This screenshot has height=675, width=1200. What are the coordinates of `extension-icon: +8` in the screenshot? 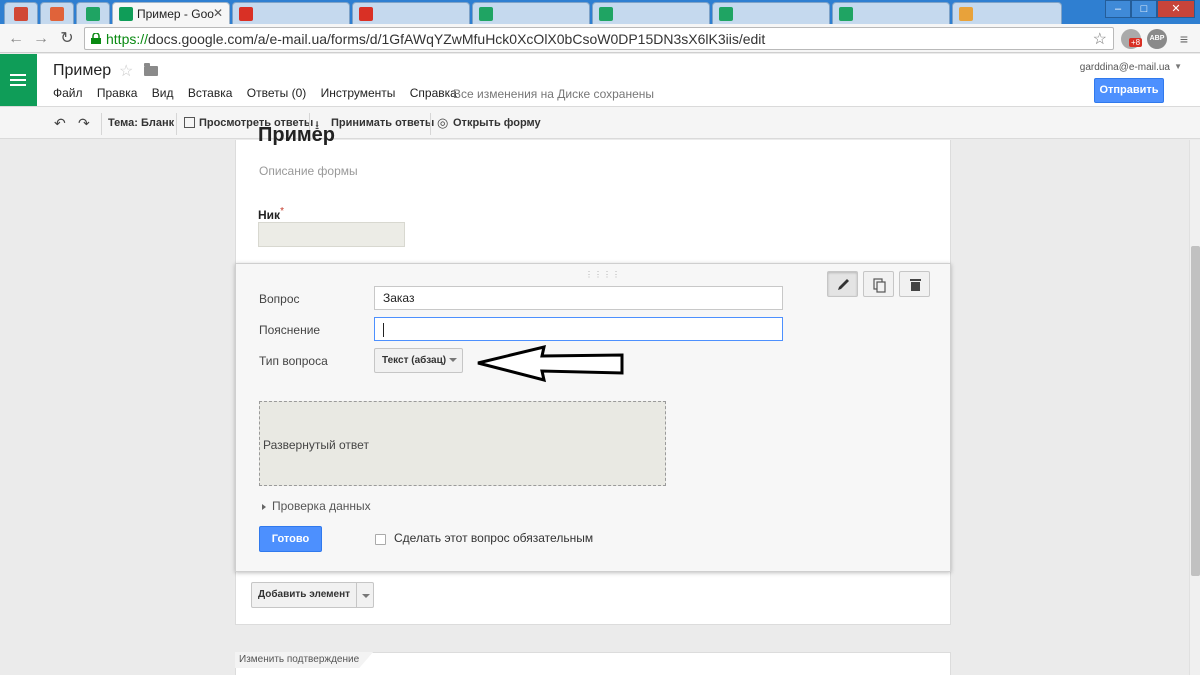 It's located at (1132, 39).